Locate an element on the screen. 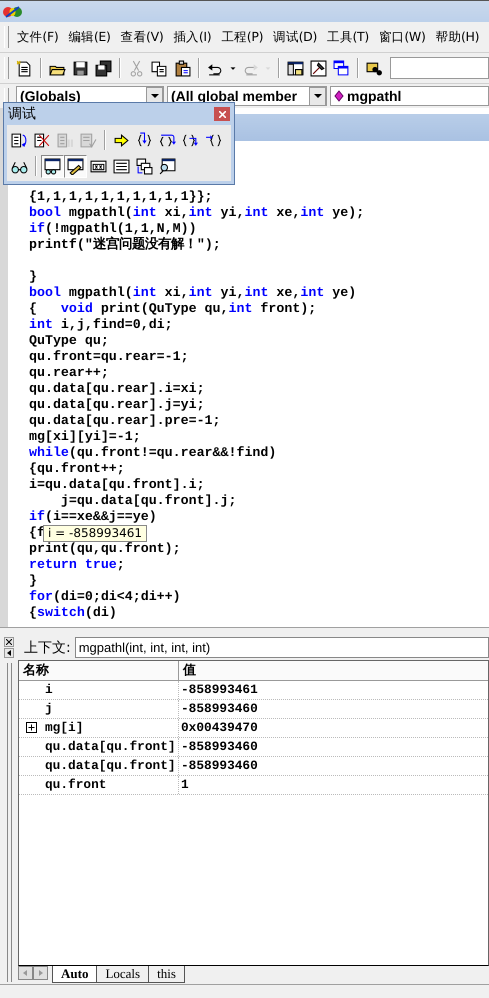  code-line: { void print(QuType qu,int front); is located at coordinates (172, 308).